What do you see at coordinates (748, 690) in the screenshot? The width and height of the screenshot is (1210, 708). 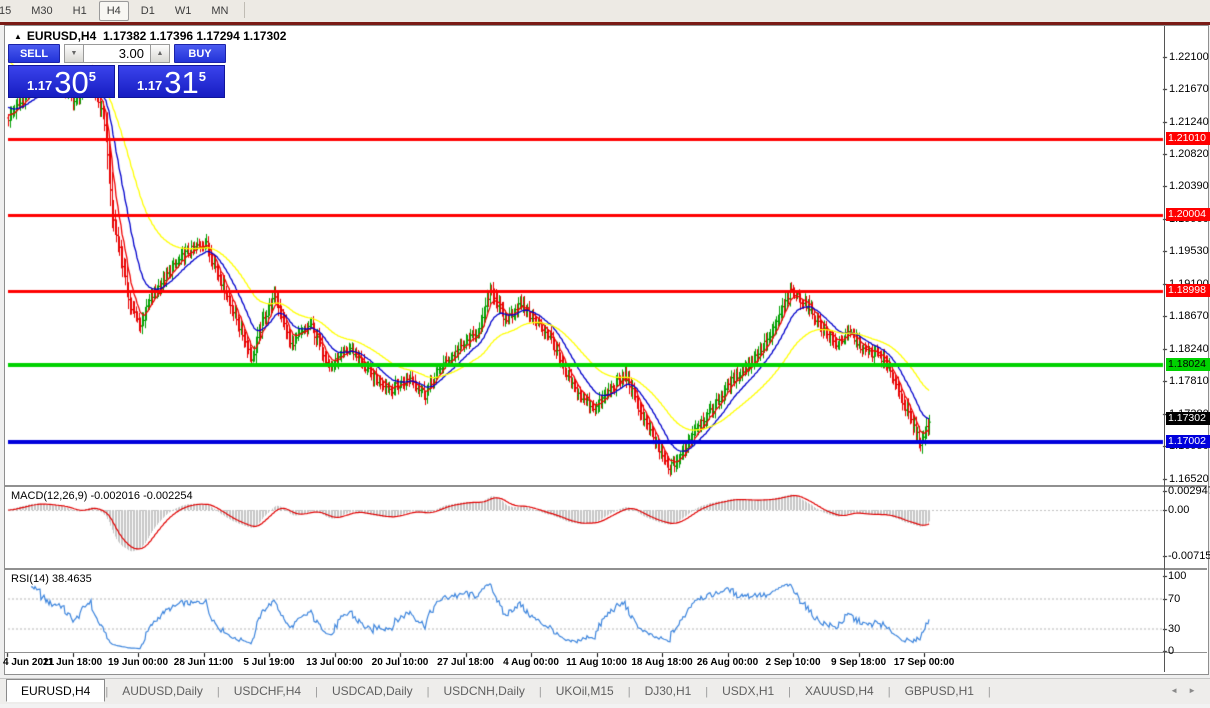 I see `chart-tab-usdx: USDX,H1` at bounding box center [748, 690].